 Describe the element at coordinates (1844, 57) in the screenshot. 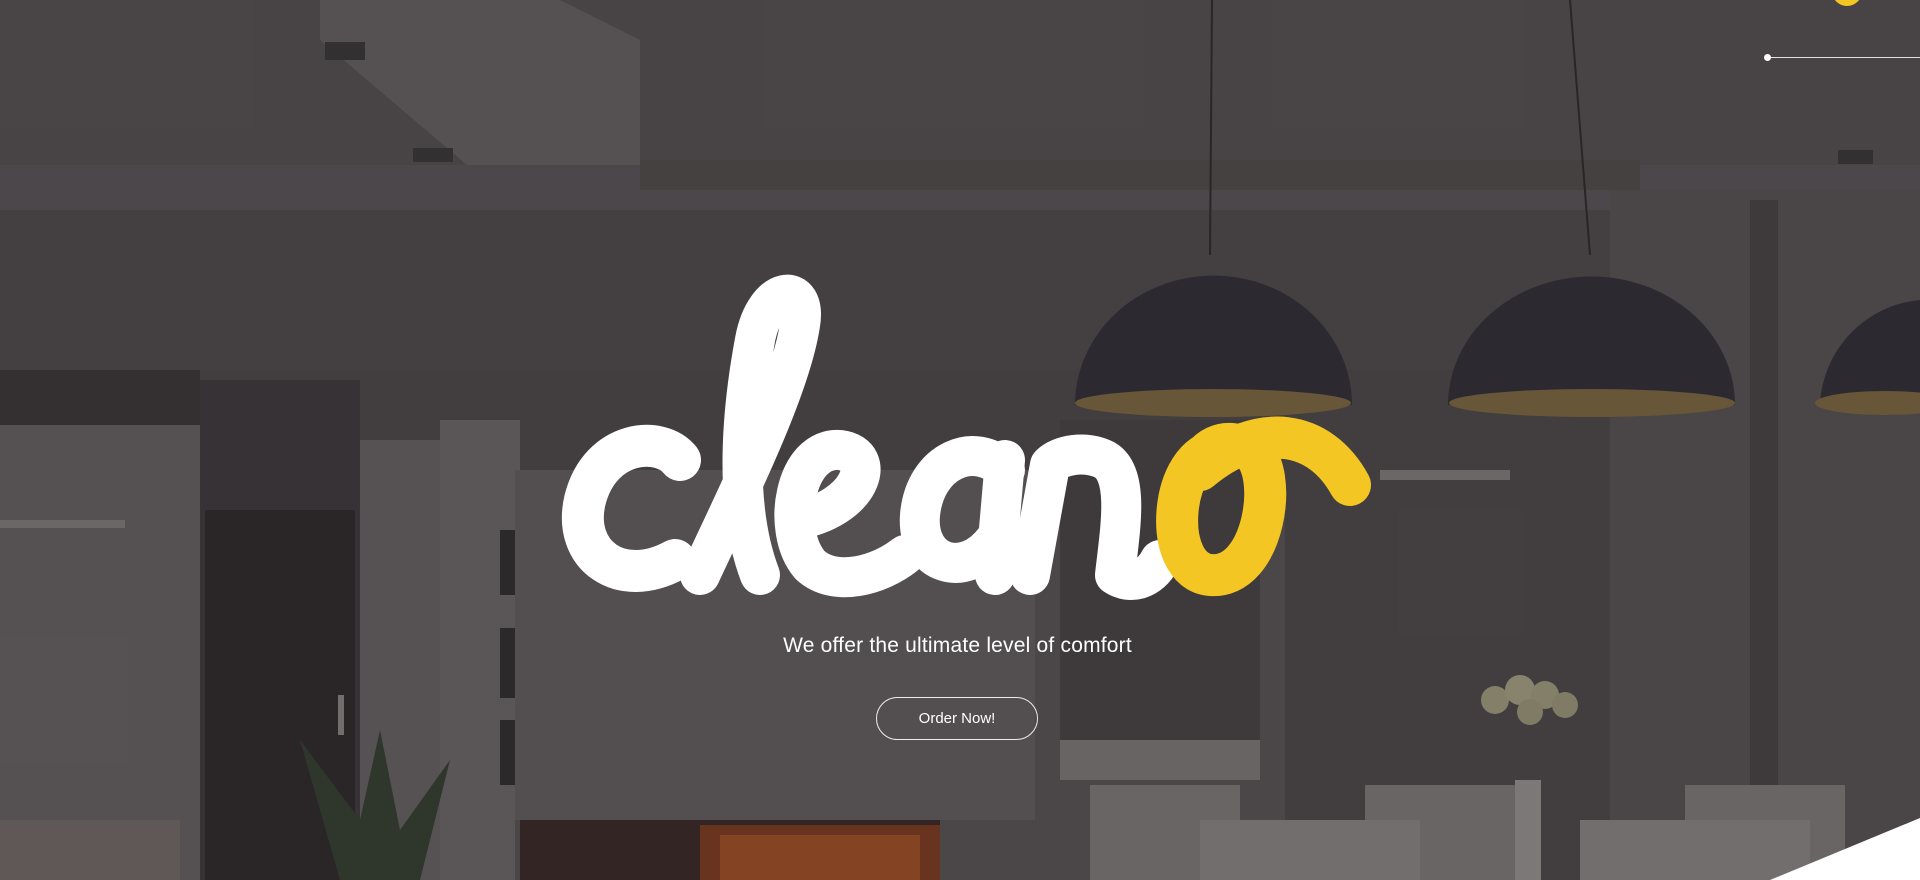

I see `slider-indicator-line-icon` at that location.